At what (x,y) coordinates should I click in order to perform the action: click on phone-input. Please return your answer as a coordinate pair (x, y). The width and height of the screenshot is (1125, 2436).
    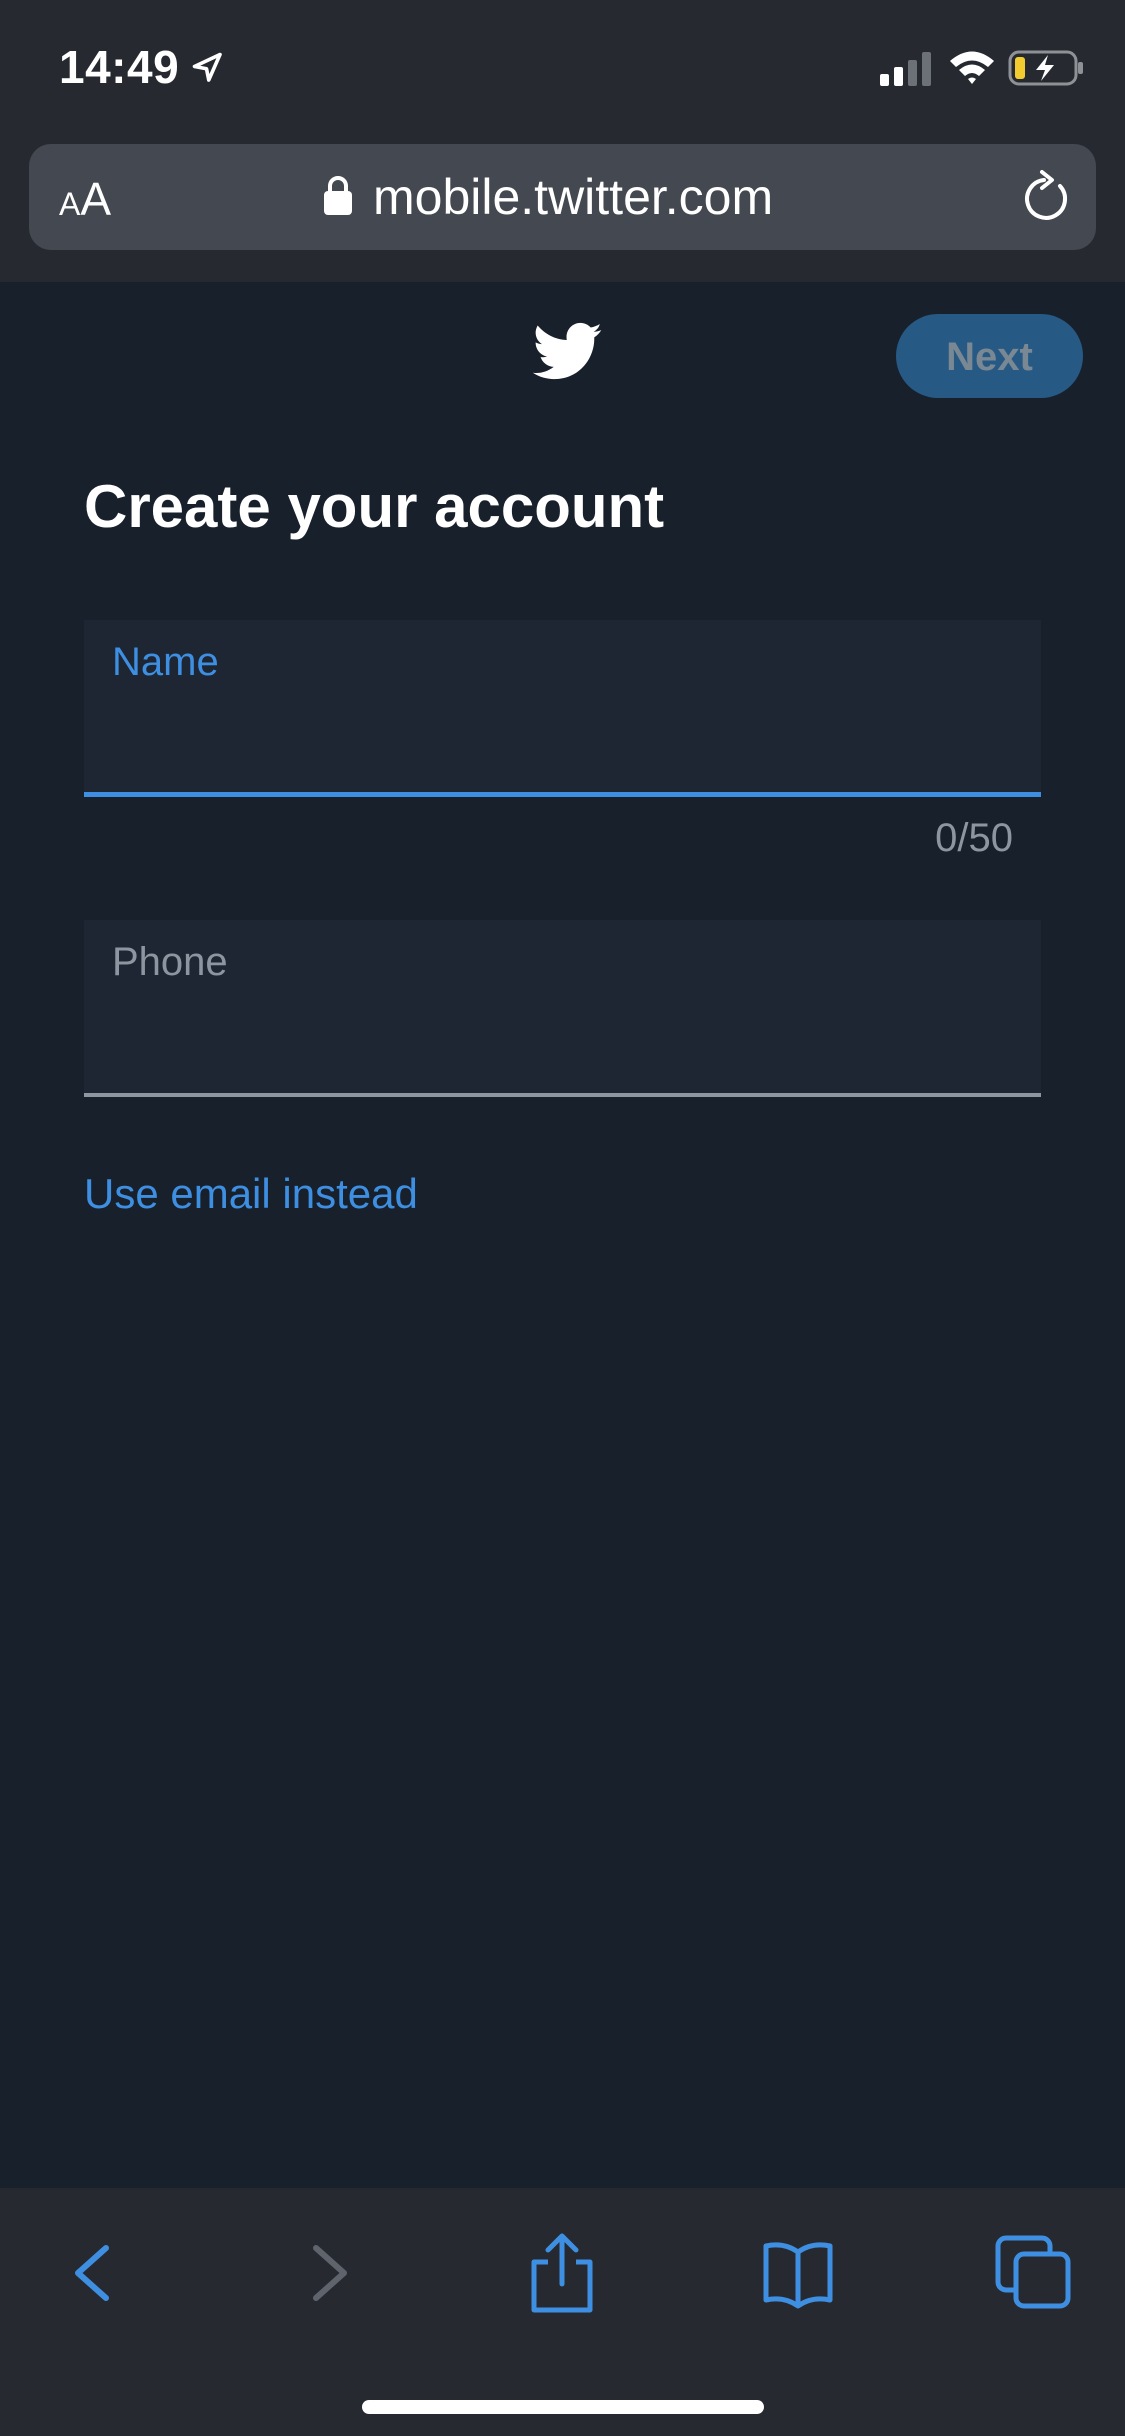
    Looking at the image, I should click on (562, 1046).